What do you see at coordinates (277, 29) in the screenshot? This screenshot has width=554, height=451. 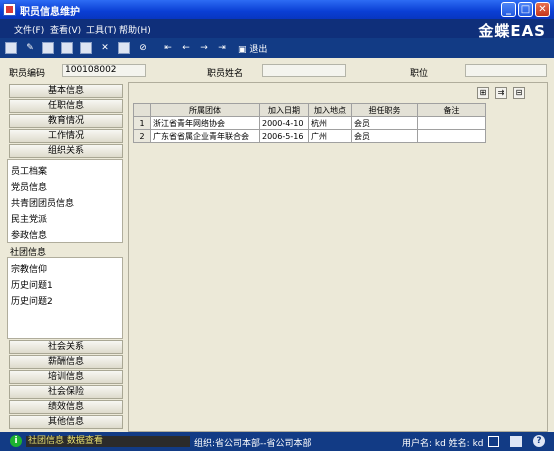 I see `menu-bar: 文件(F) 查看(V) 工具(T) 帮助(H) 金蝶EAS` at bounding box center [277, 29].